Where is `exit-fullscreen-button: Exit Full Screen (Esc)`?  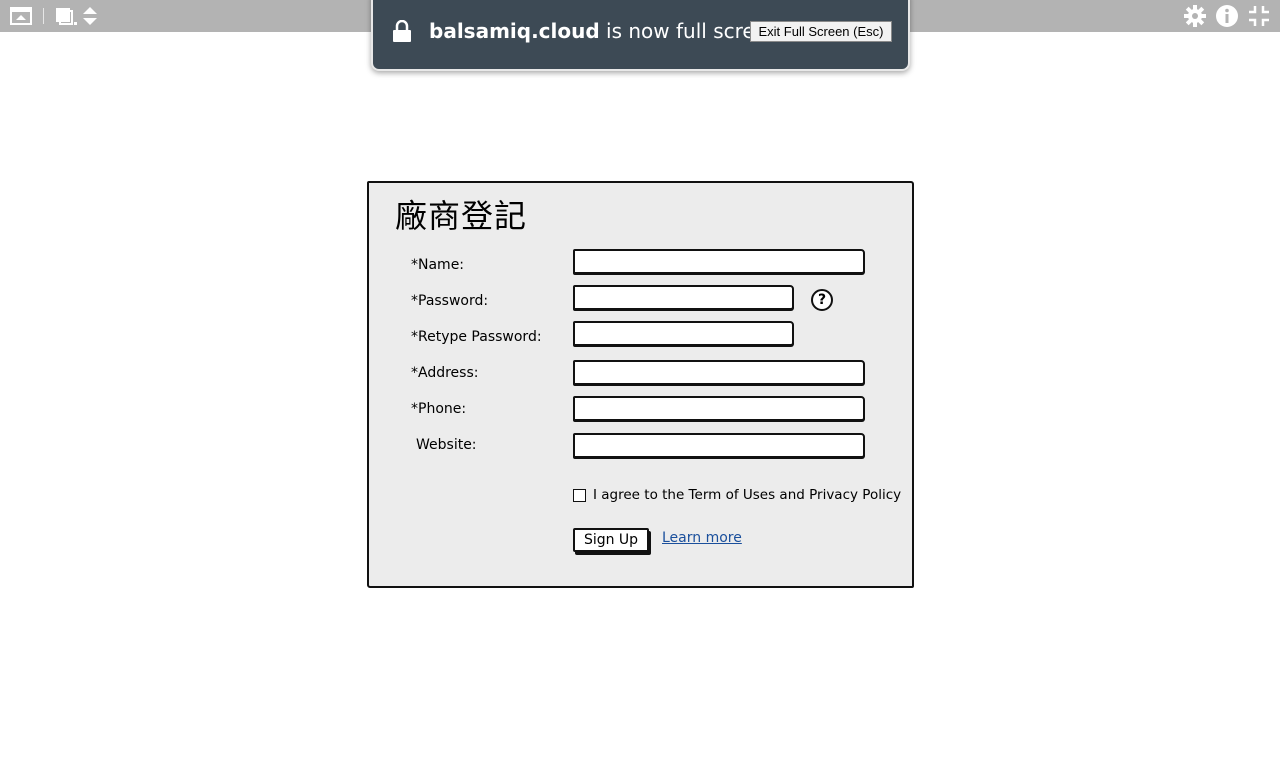
exit-fullscreen-button: Exit Full Screen (Esc) is located at coordinates (821, 31).